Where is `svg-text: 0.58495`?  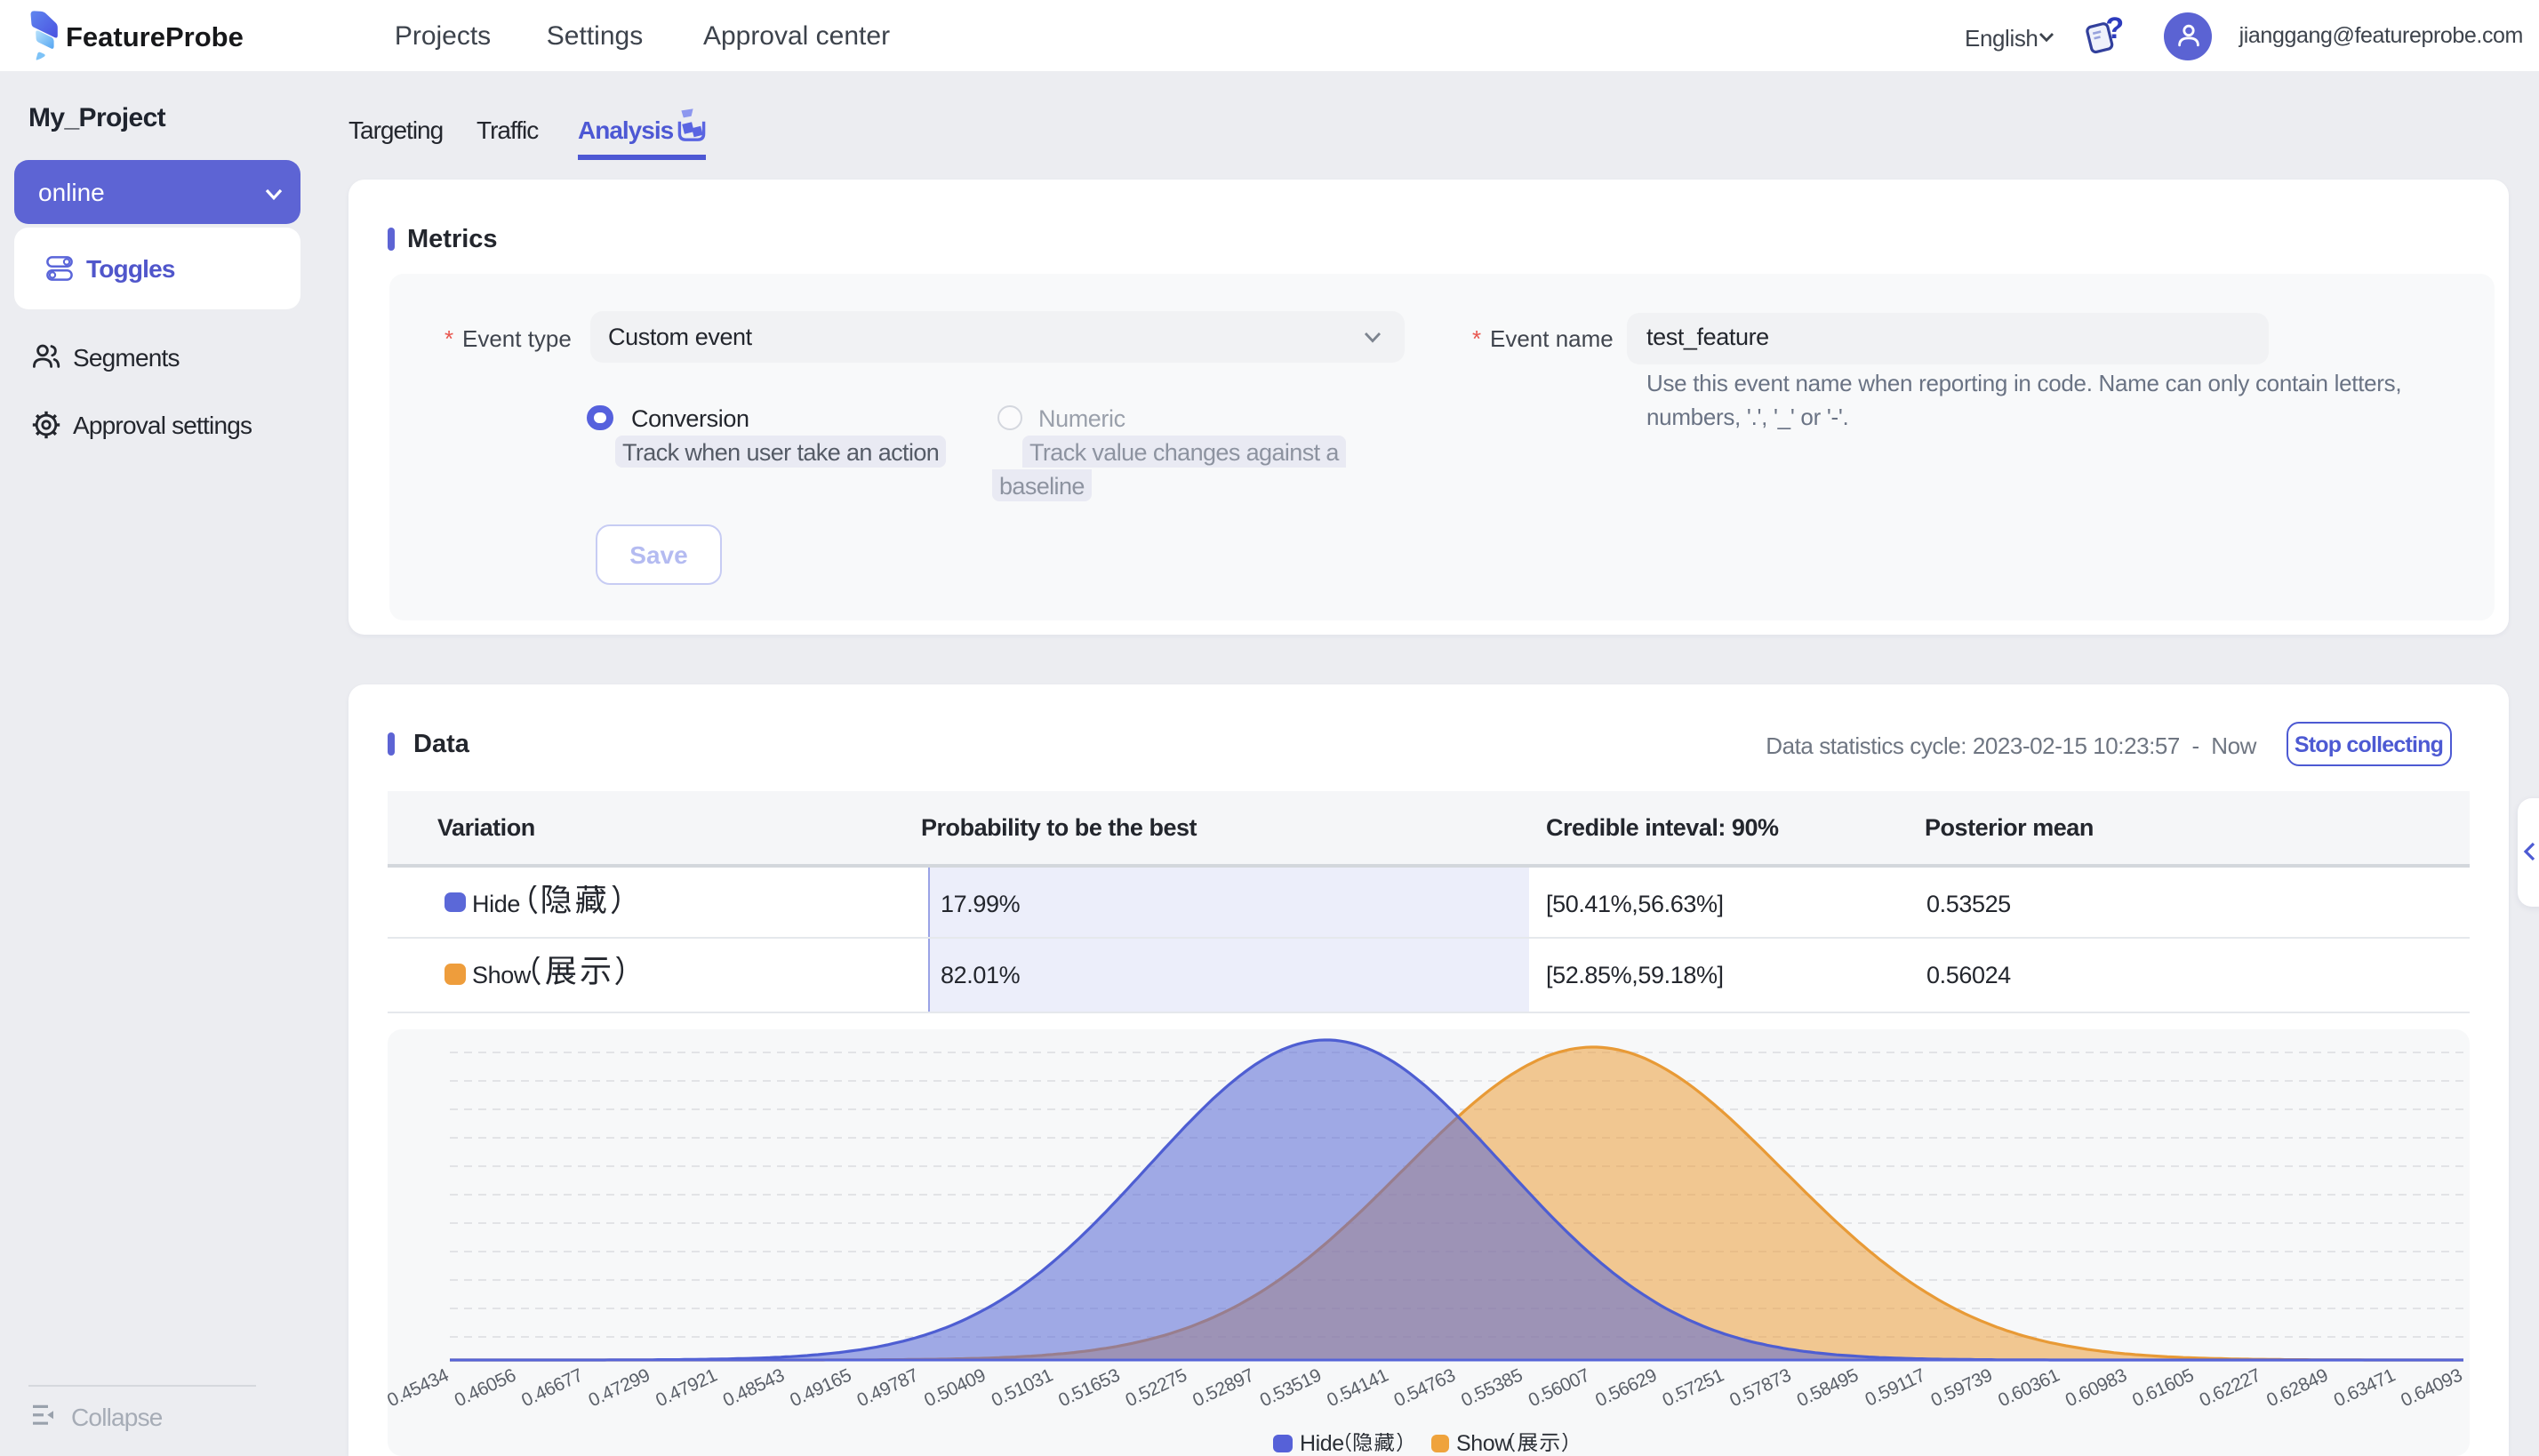
svg-text: 0.58495 is located at coordinates (1828, 1388).